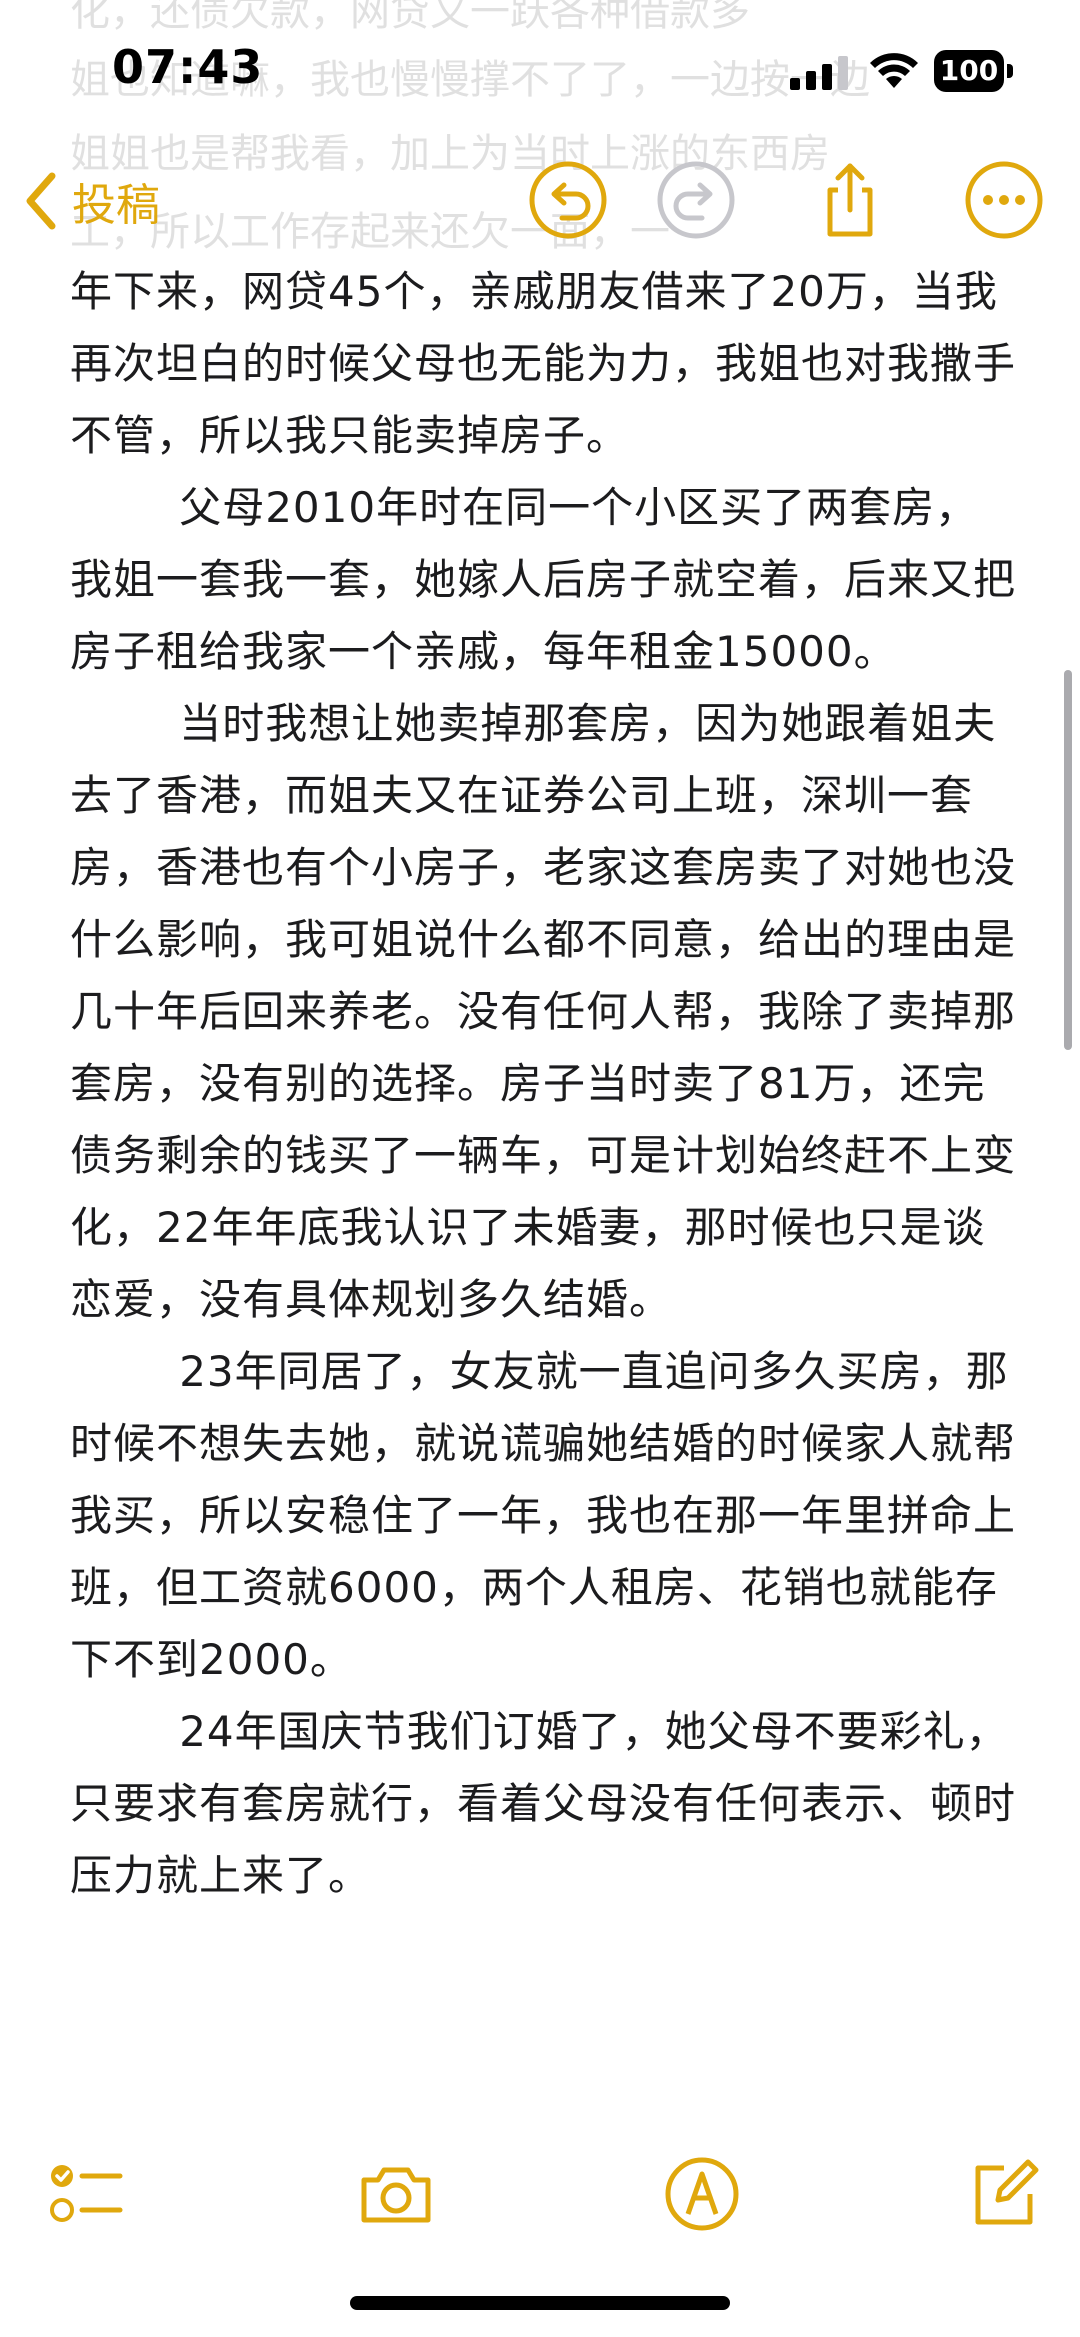 This screenshot has height=2337, width=1080. What do you see at coordinates (1068, 860) in the screenshot?
I see `scroll-indicator` at bounding box center [1068, 860].